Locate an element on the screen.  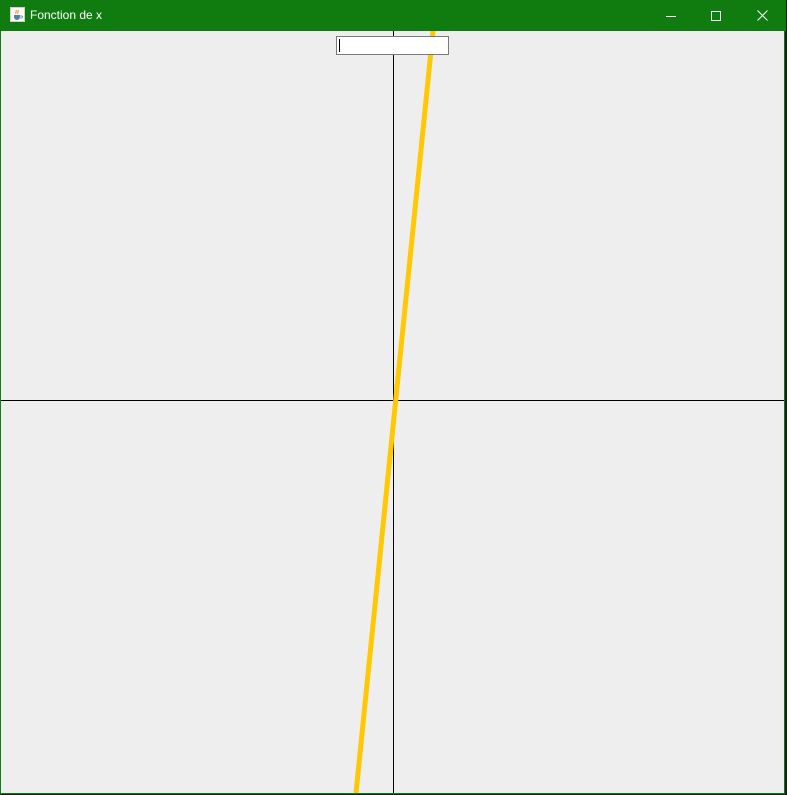
java-cup-icon is located at coordinates (17, 14).